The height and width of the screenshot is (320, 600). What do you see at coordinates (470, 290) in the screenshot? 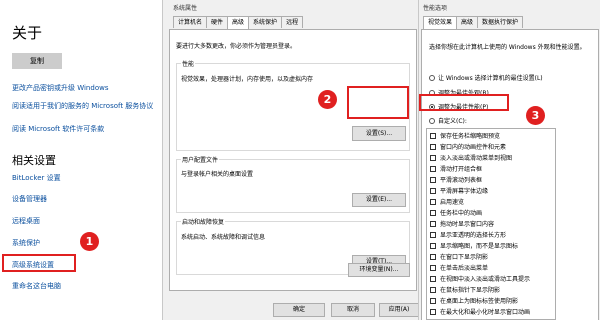
I see `checkbox-label: 在鼠标指针下显示阴影` at bounding box center [470, 290].